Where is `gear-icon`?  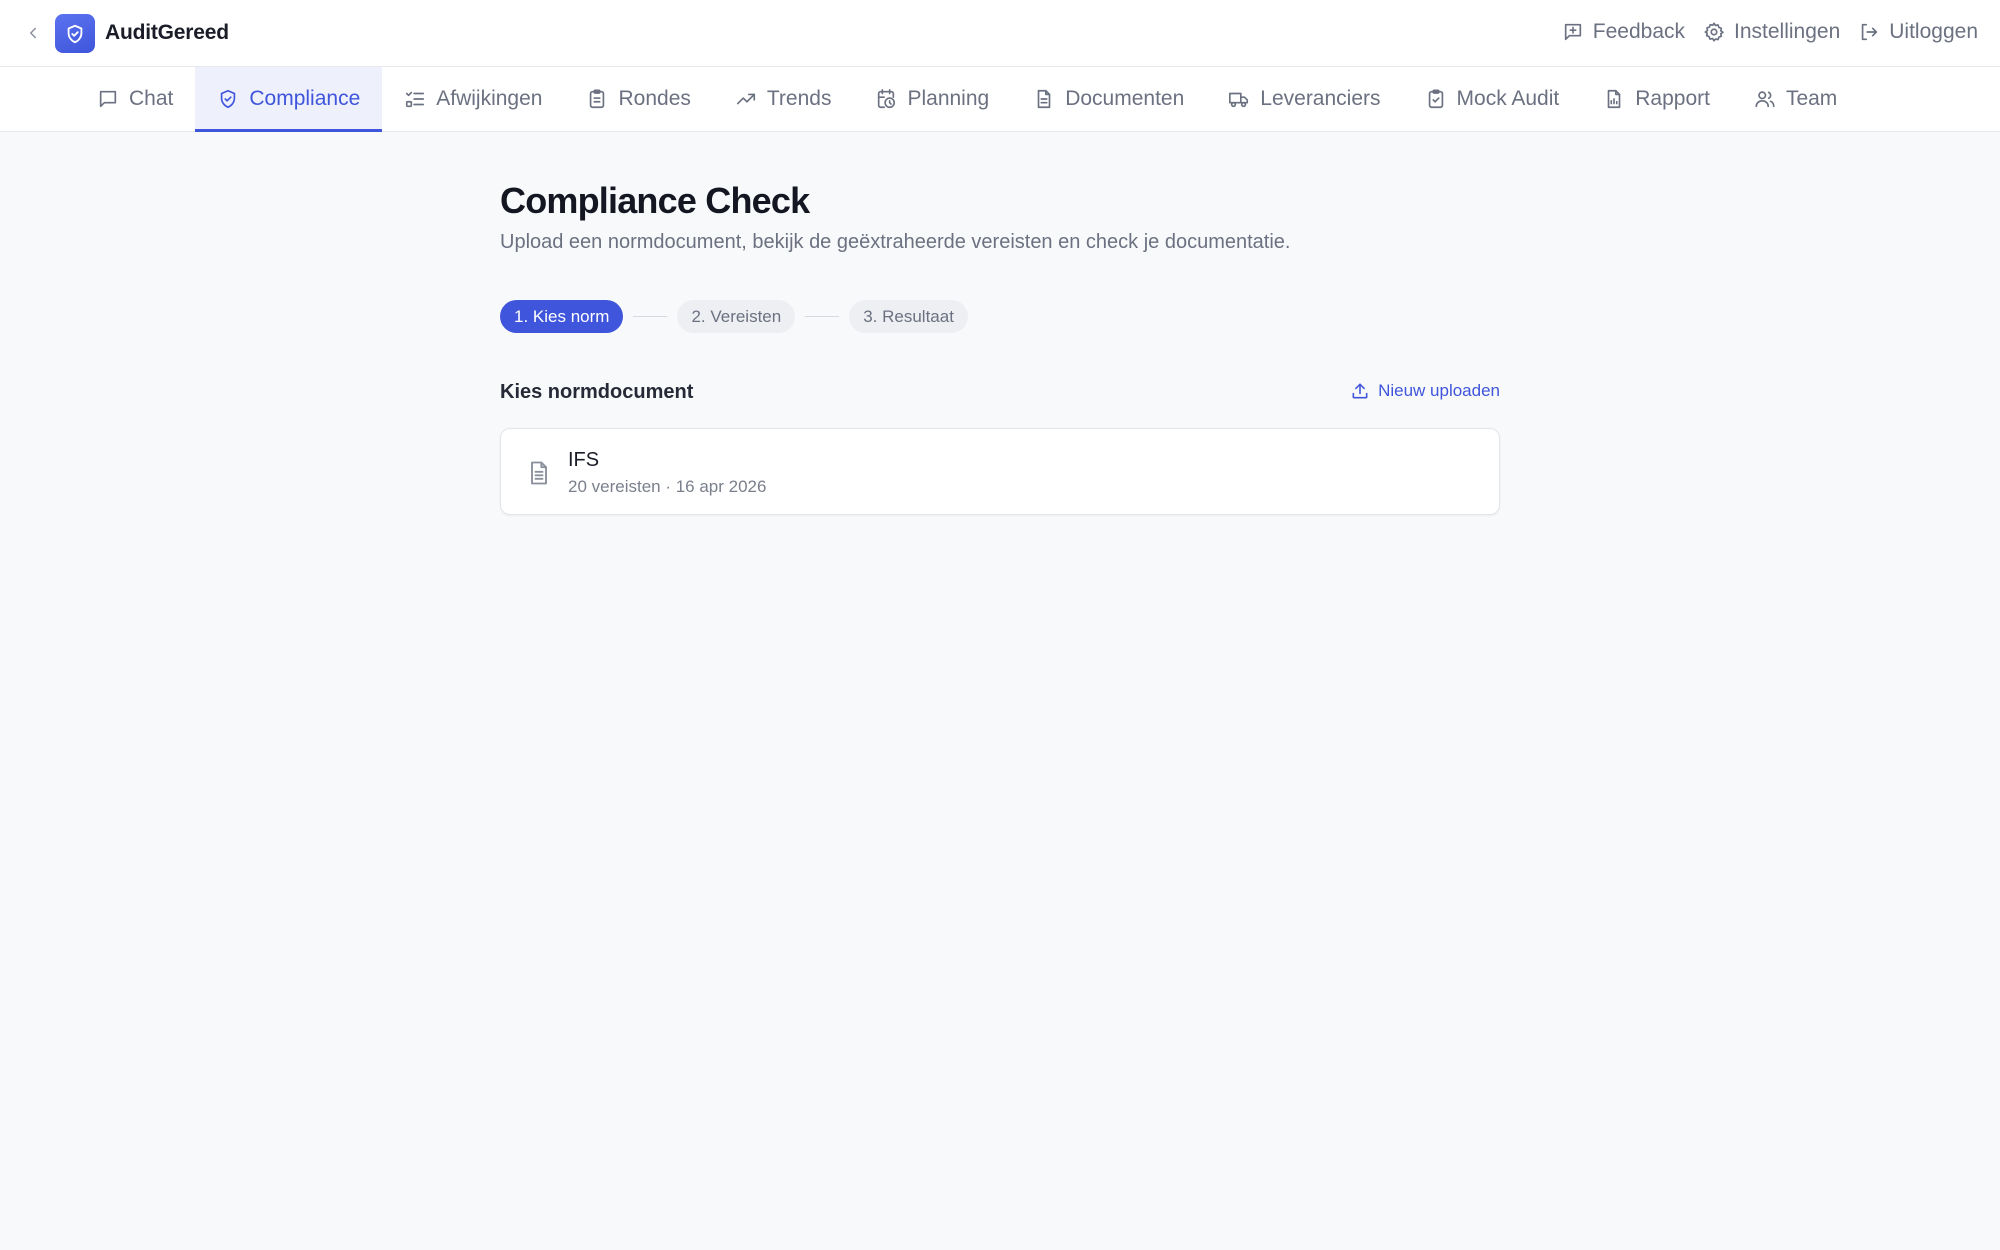 gear-icon is located at coordinates (1714, 32).